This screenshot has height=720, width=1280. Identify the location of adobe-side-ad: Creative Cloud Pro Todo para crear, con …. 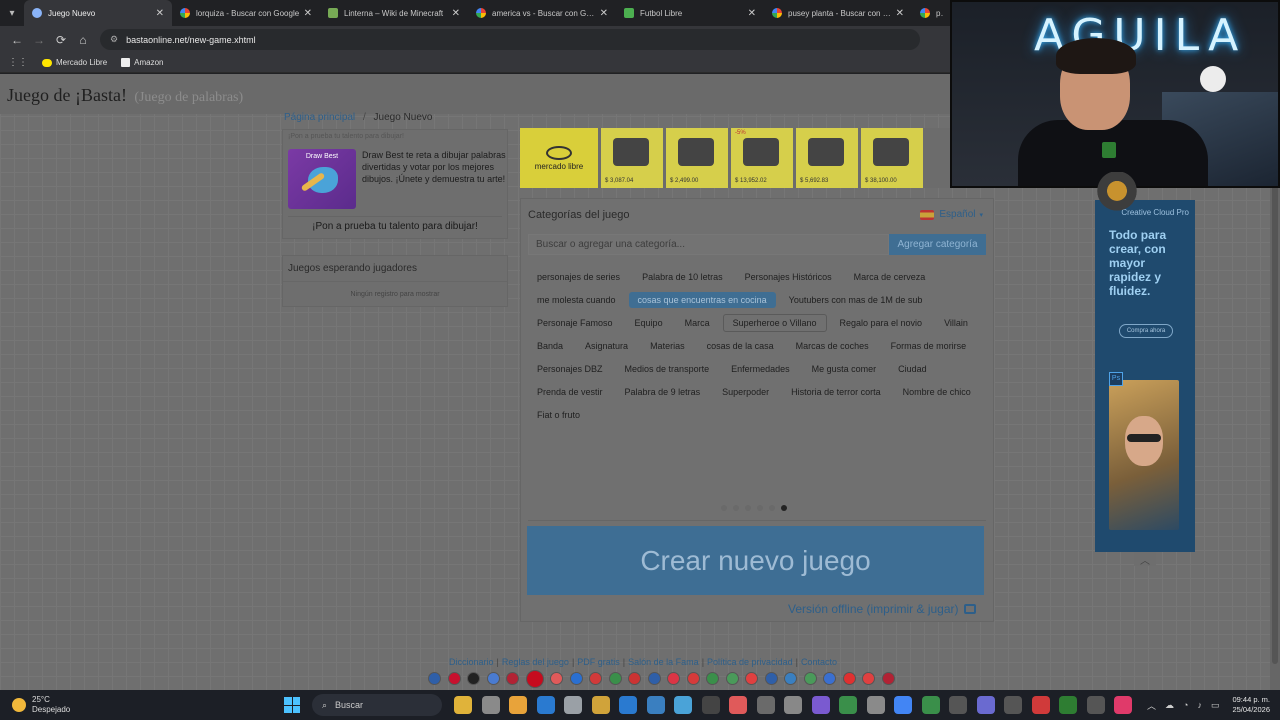
(1145, 376).